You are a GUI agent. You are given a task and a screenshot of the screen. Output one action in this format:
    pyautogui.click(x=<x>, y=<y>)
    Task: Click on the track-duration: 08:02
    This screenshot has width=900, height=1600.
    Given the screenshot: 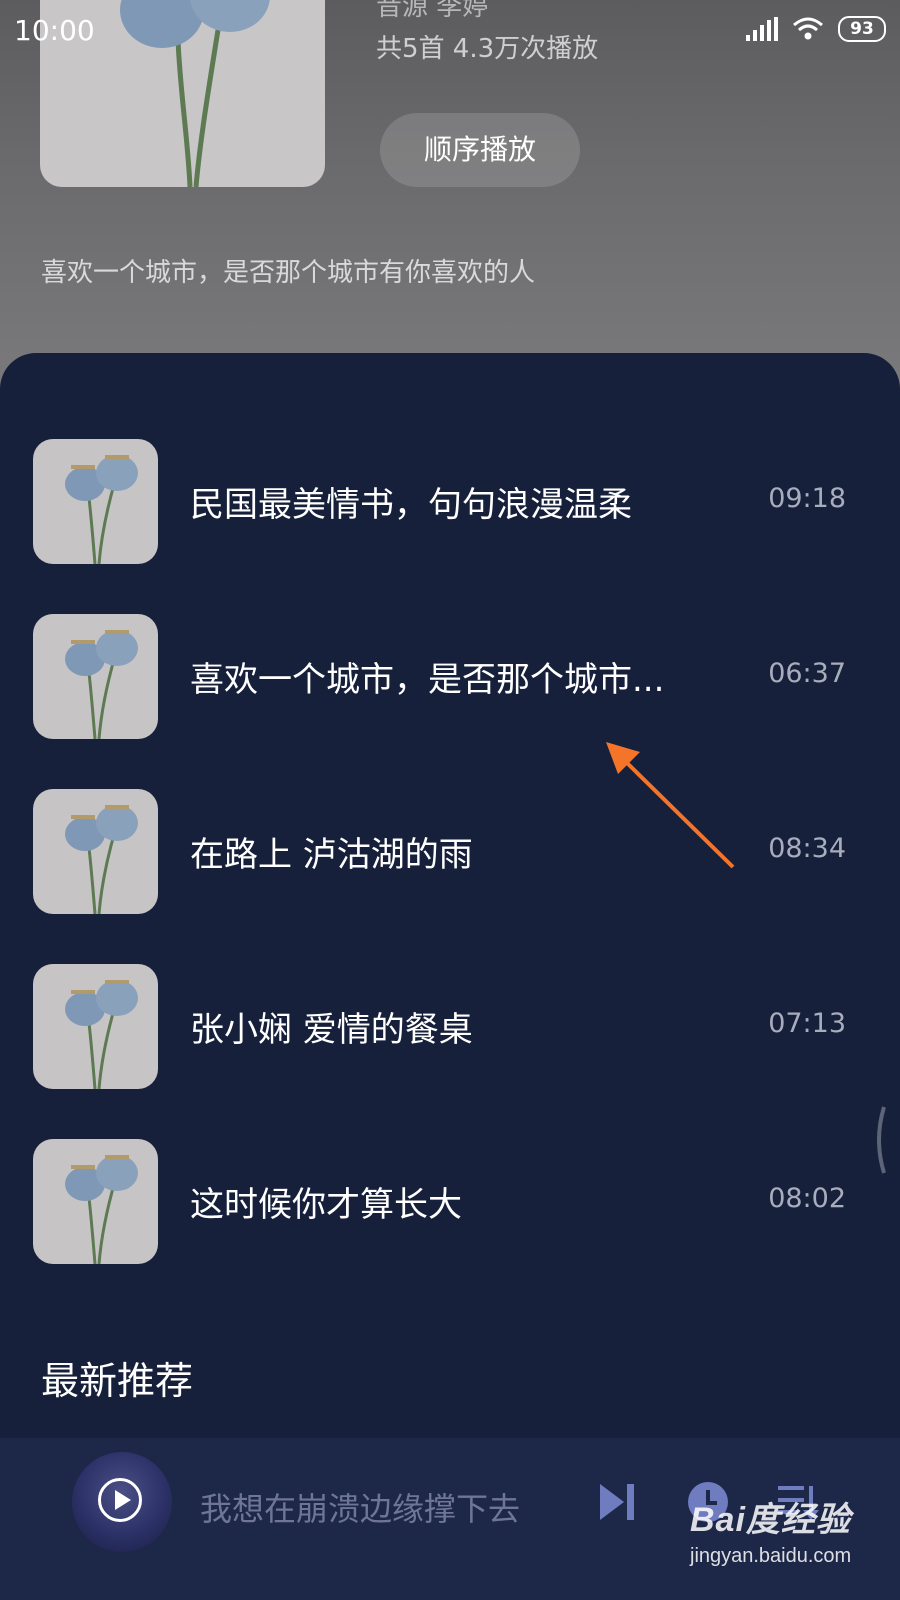 What is the action you would take?
    pyautogui.click(x=807, y=1198)
    